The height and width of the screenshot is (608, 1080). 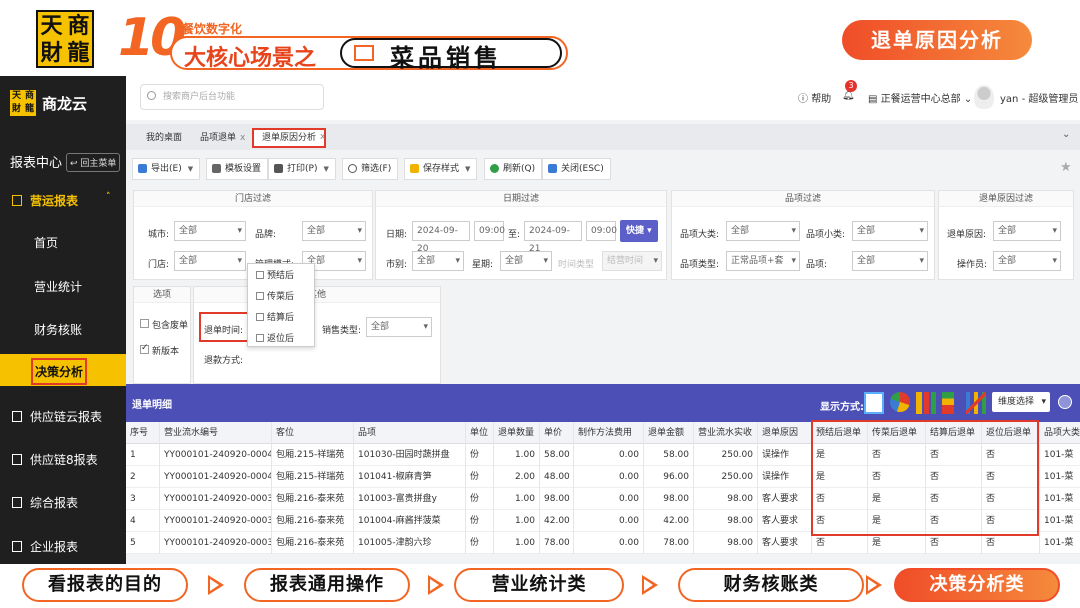 I want to click on time-from-input: 09:00, so click(x=489, y=231).